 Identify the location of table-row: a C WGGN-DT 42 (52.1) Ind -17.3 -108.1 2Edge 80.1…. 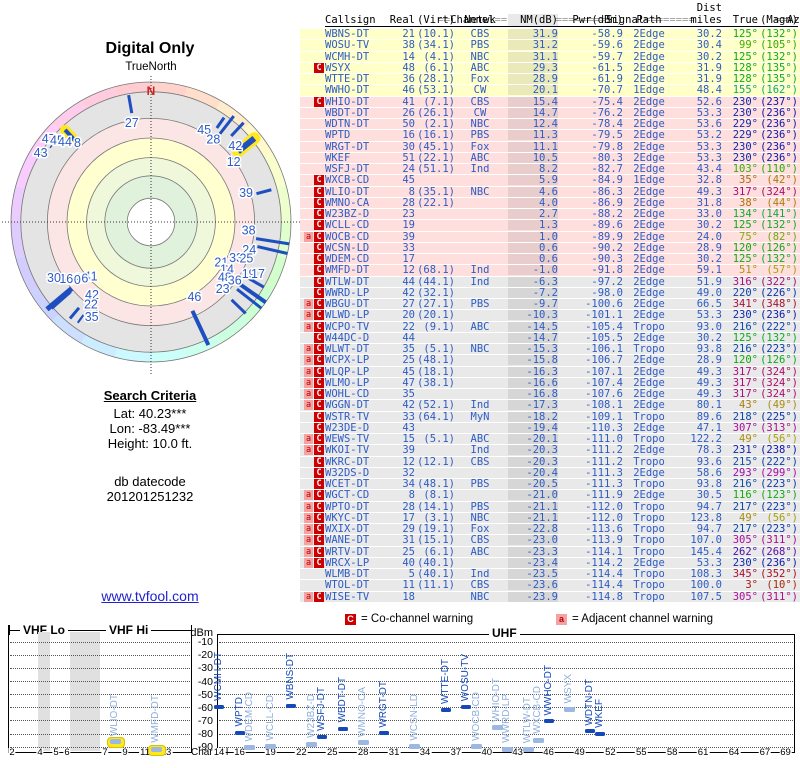
(550, 406).